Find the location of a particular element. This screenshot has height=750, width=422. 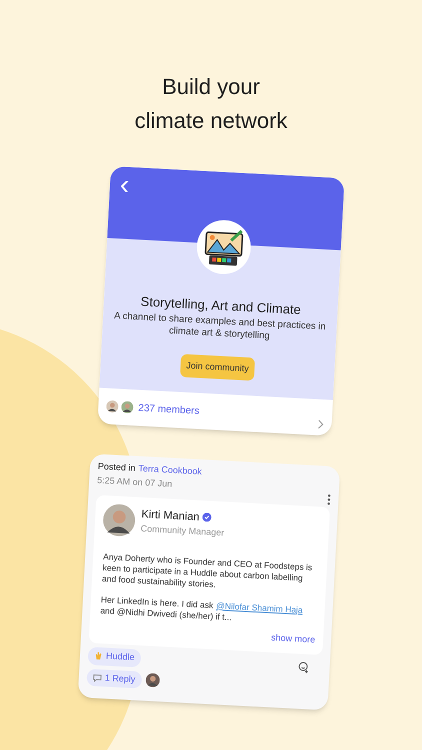

chevron-icon is located at coordinates (320, 424).